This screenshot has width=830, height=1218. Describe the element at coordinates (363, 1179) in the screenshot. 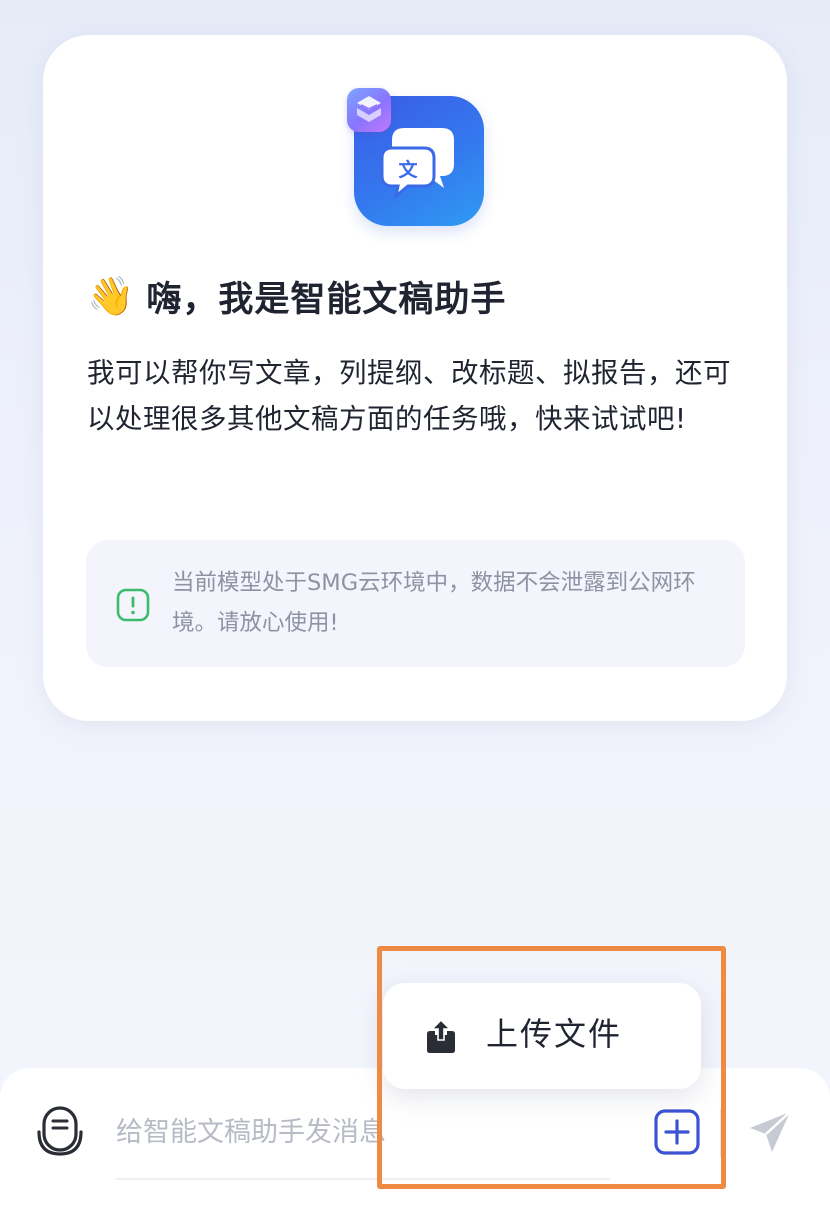

I see `input-underline` at that location.